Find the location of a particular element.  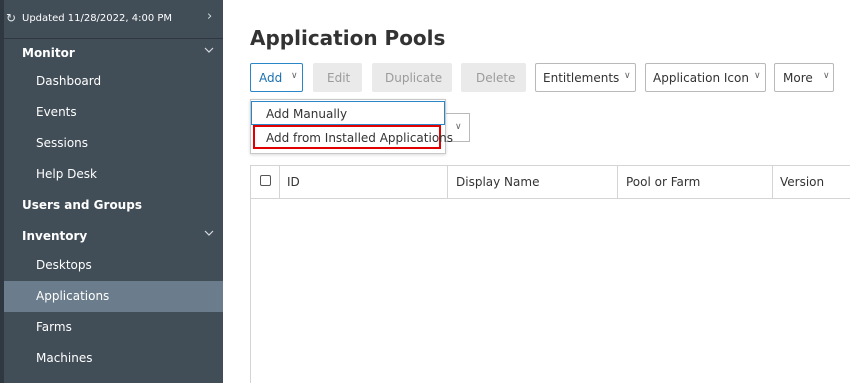

sidebar-item-label: Sessions is located at coordinates (62, 143).